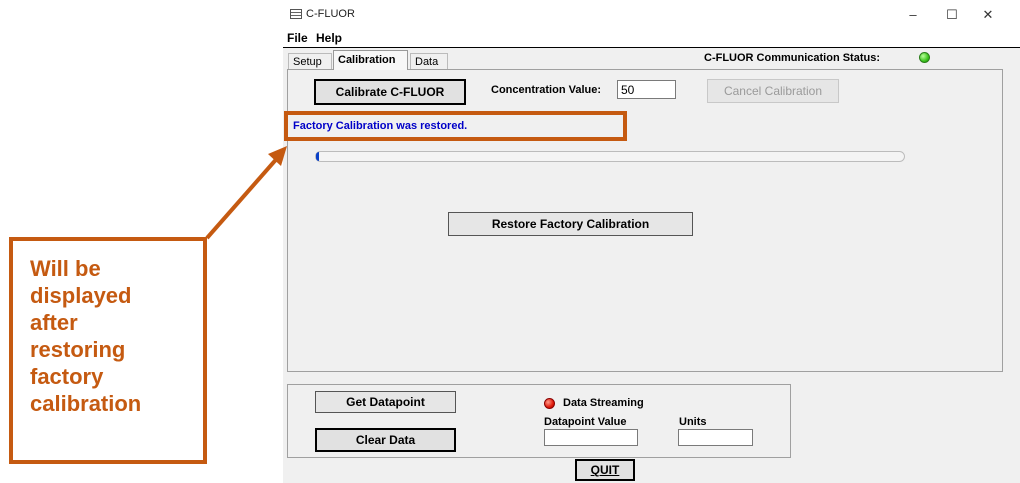 This screenshot has height=483, width=1020. Describe the element at coordinates (455, 126) in the screenshot. I see `highlight-box` at that location.